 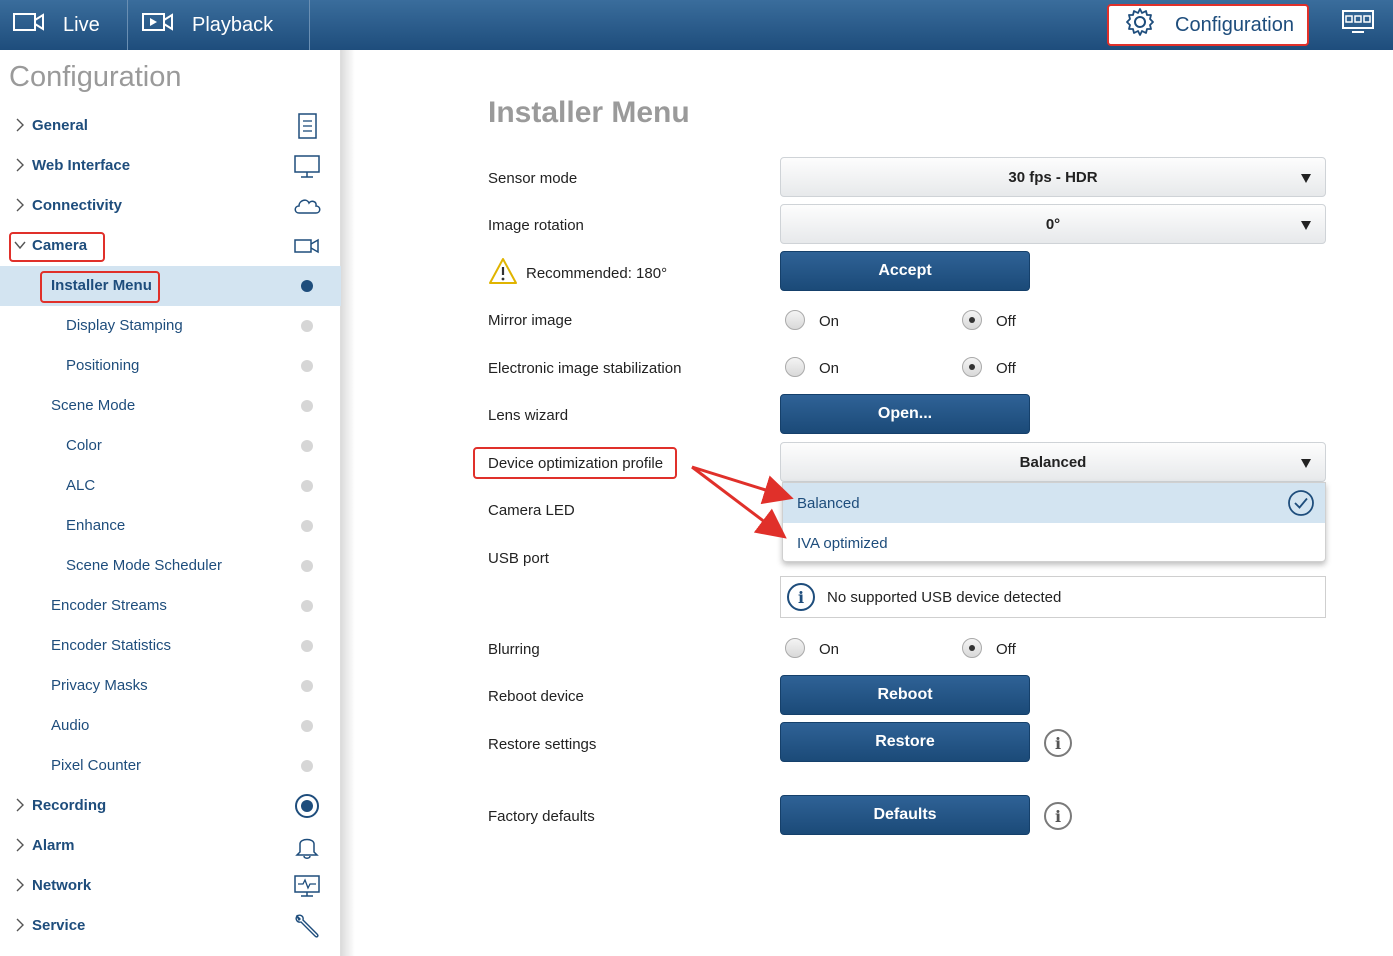 I want to click on tab-configuration-label: Configuration, so click(x=1234, y=24).